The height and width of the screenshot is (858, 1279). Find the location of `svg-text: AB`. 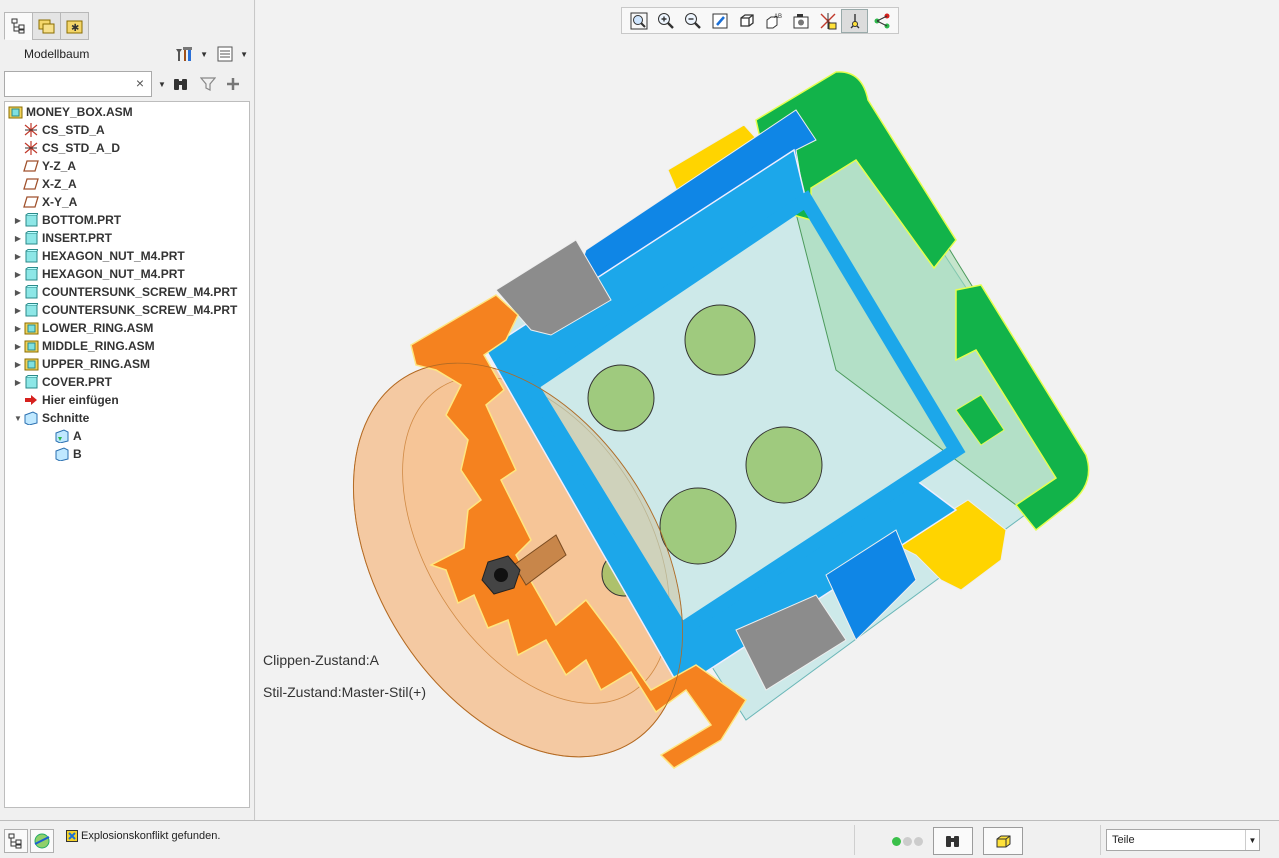

svg-text: AB is located at coordinates (778, 17).